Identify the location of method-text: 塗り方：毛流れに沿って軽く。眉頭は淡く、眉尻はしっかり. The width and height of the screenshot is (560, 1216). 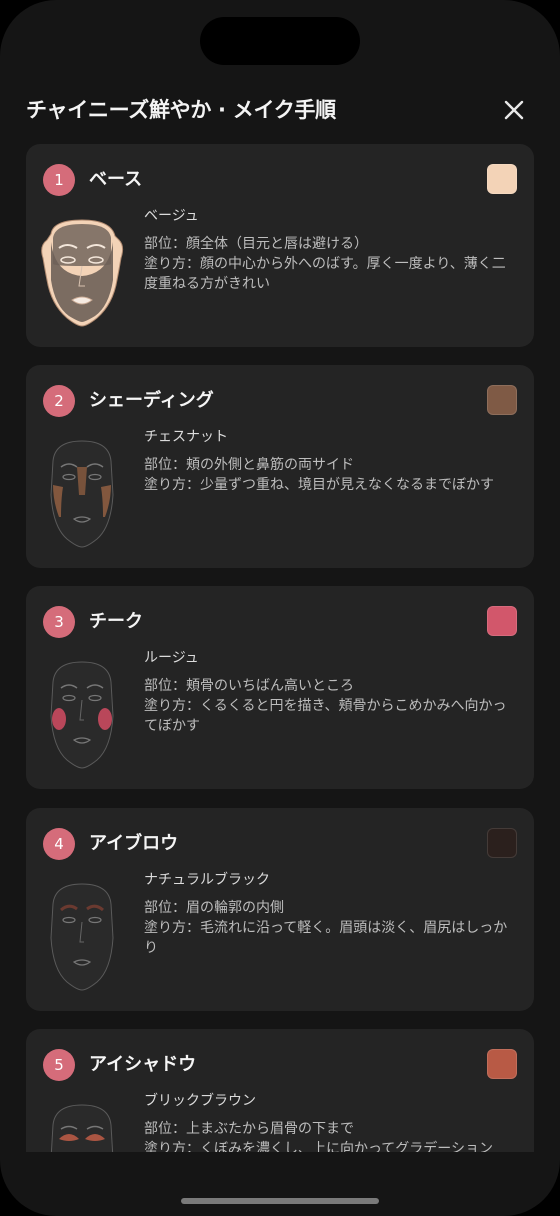
(326, 938).